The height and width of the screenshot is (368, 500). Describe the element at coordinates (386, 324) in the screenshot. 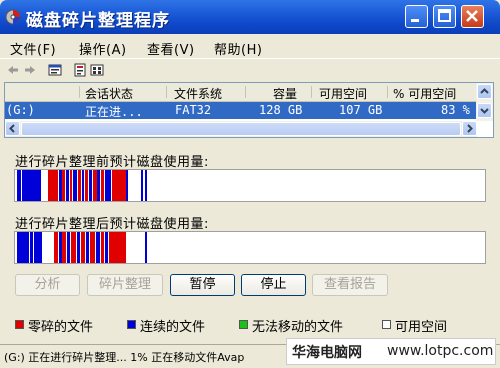

I see `legend-swatch-free-space` at that location.